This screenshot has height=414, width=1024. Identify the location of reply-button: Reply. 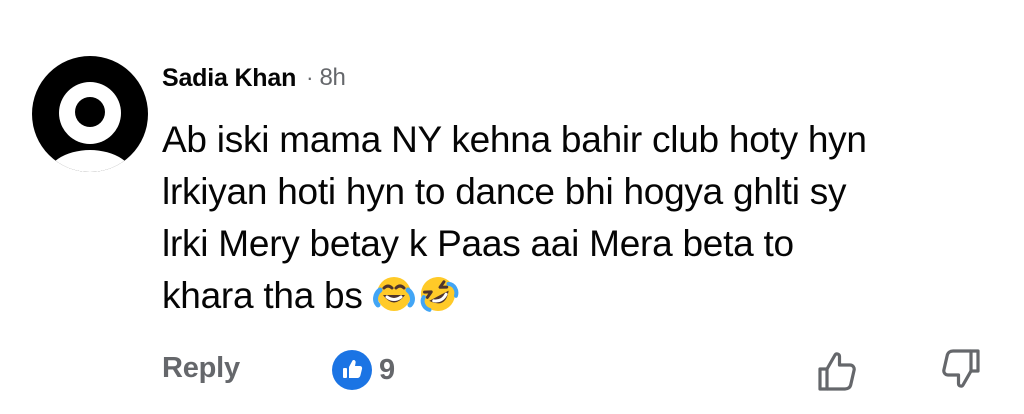
(201, 368).